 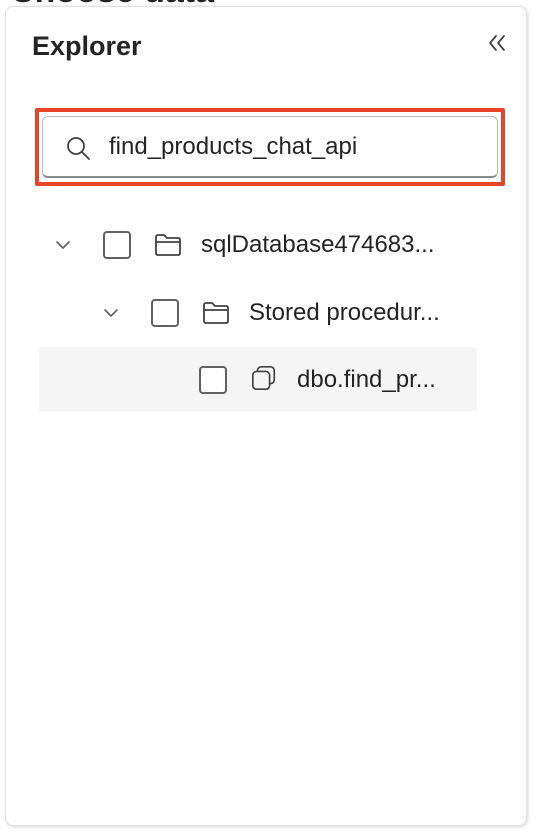 I want to click on stored-procedure-icon, so click(x=263, y=378).